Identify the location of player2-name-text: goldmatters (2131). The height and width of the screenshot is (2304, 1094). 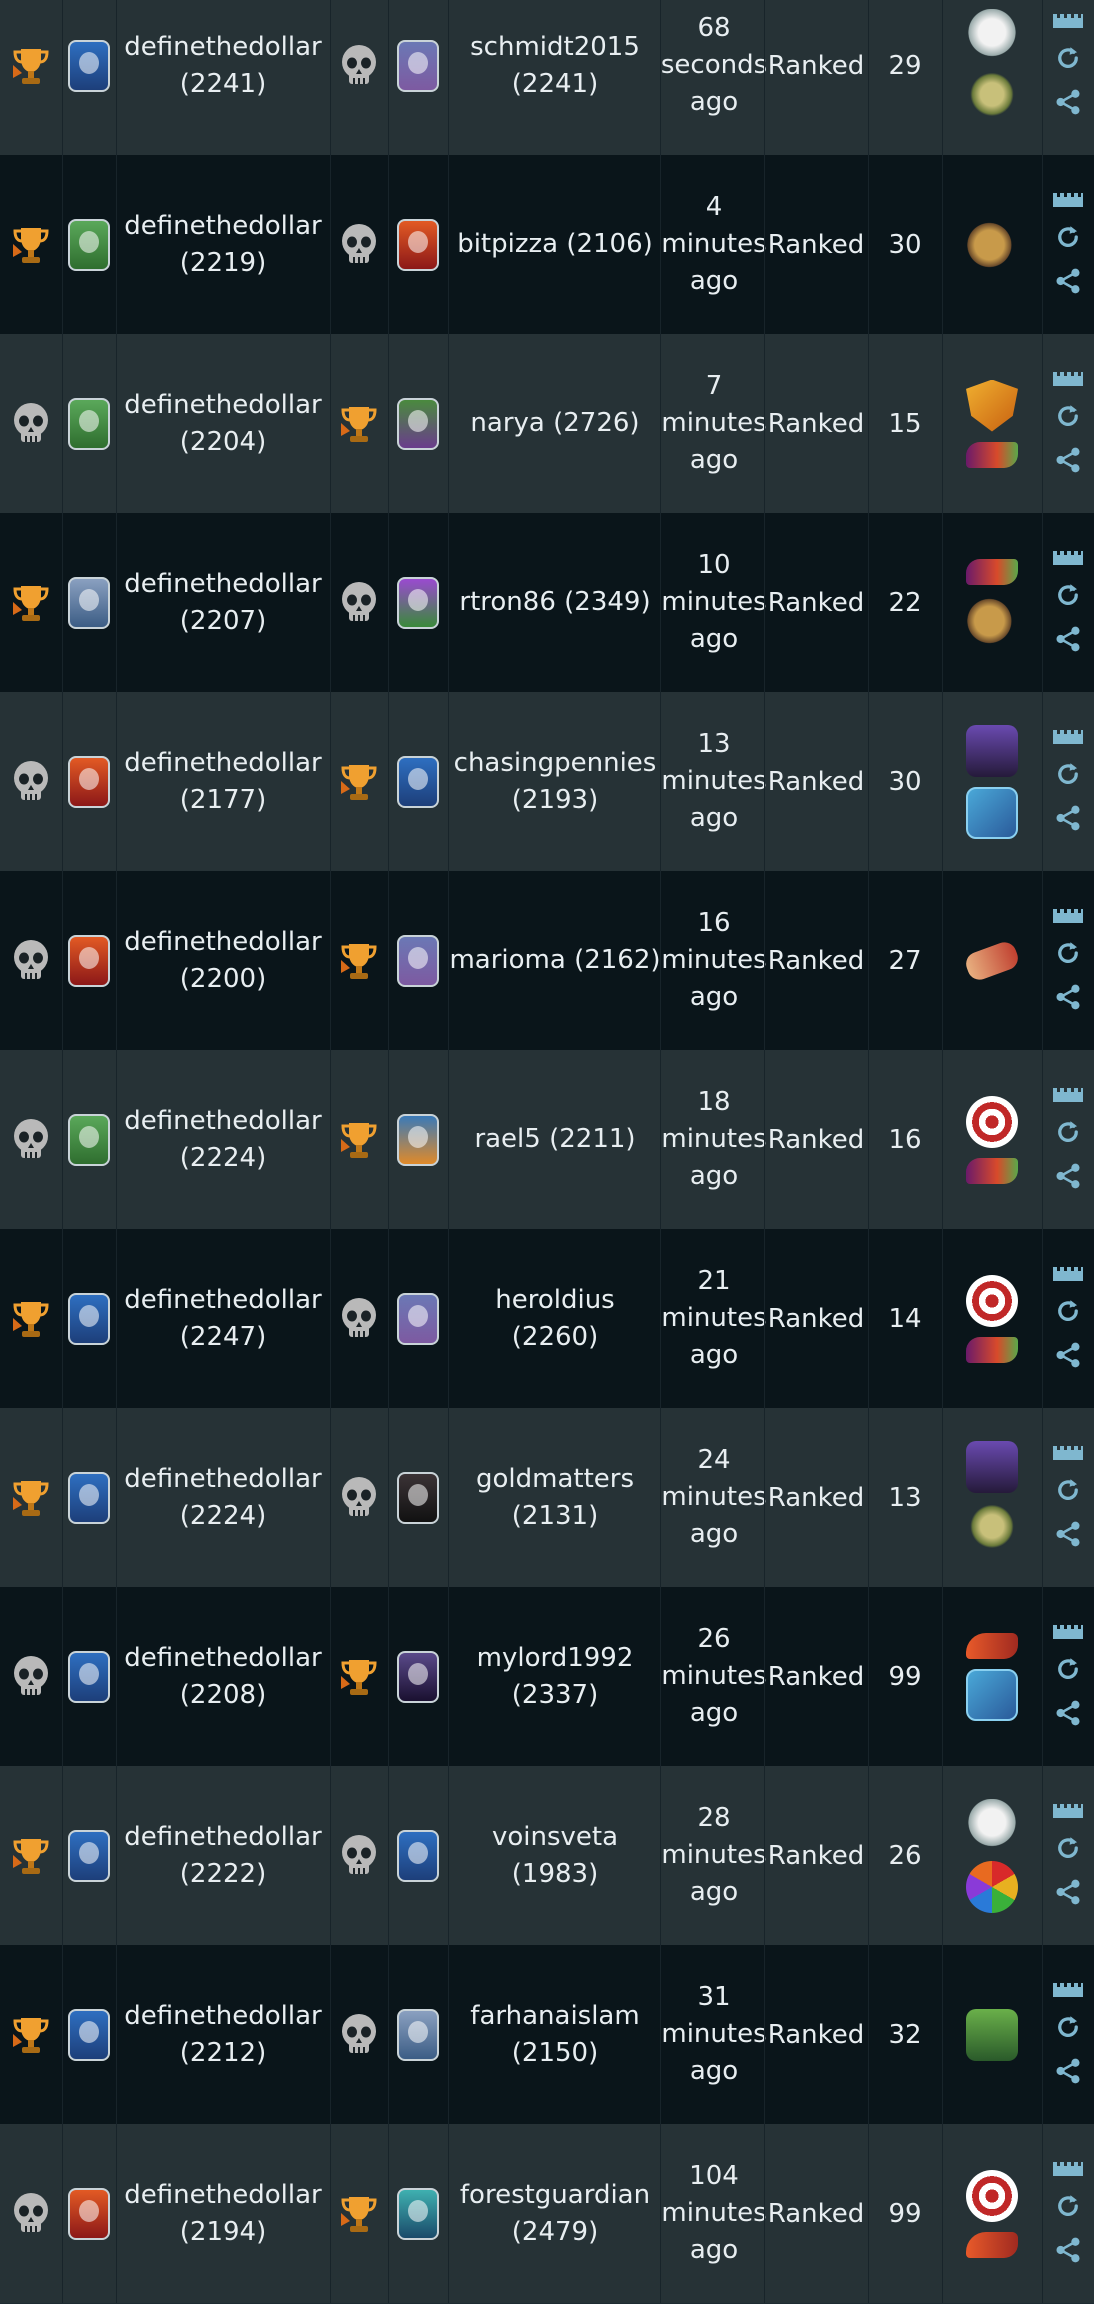
(555, 1498).